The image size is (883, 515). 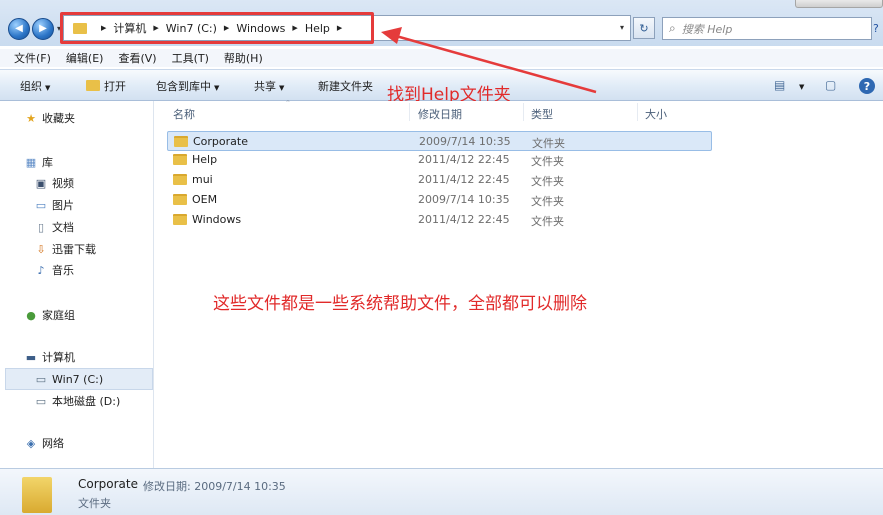 I want to click on forward-arrow-icon: ▶, so click(x=43, y=28).